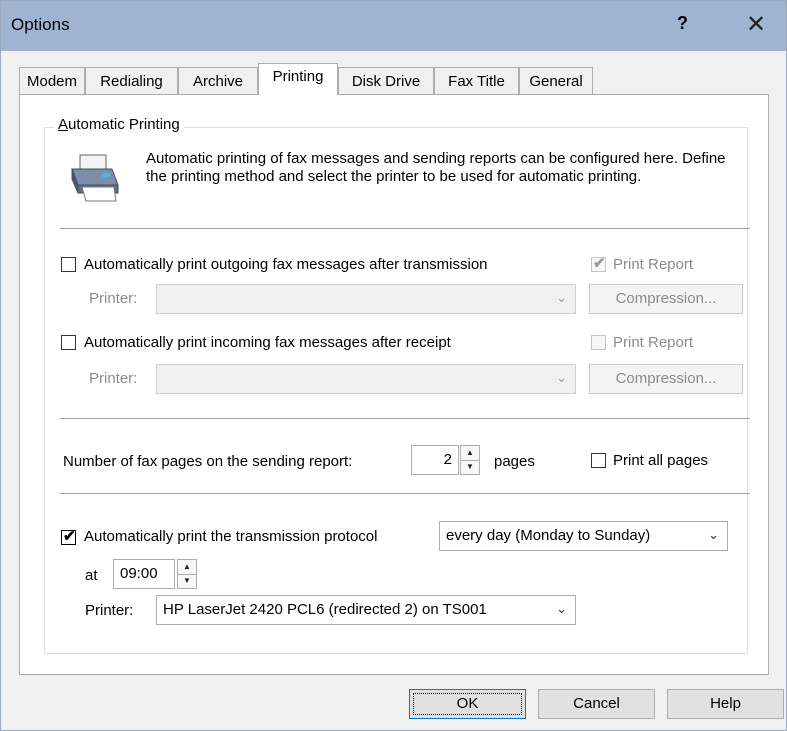 The width and height of the screenshot is (787, 731). What do you see at coordinates (435, 460) in the screenshot?
I see `report-pages-input: 2` at bounding box center [435, 460].